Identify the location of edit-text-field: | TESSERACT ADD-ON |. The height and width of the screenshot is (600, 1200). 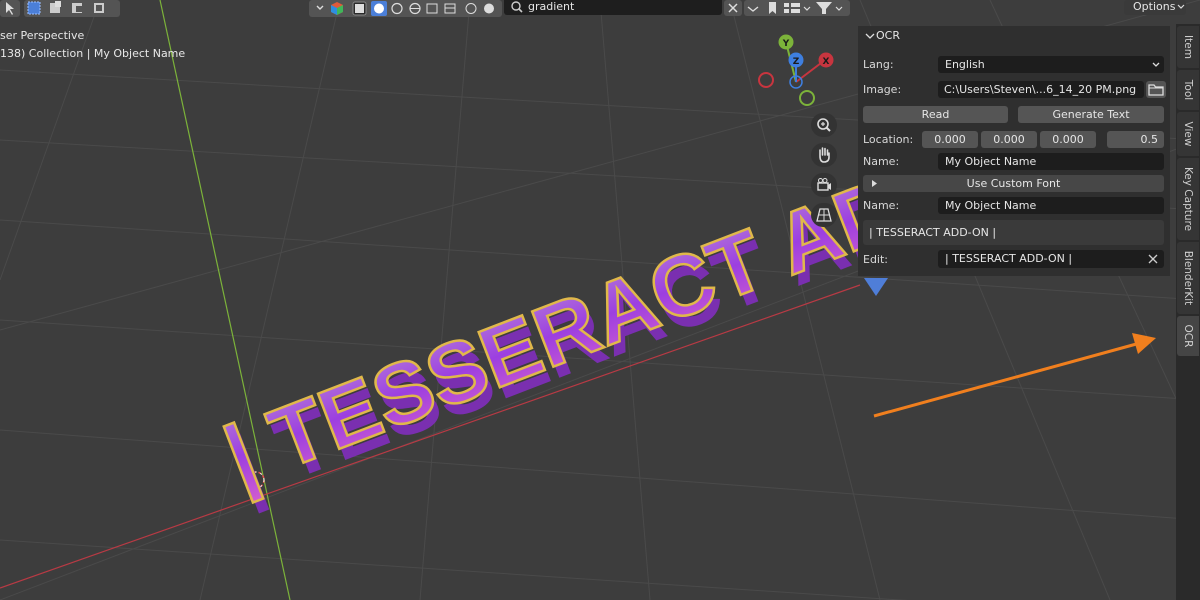
(1051, 259).